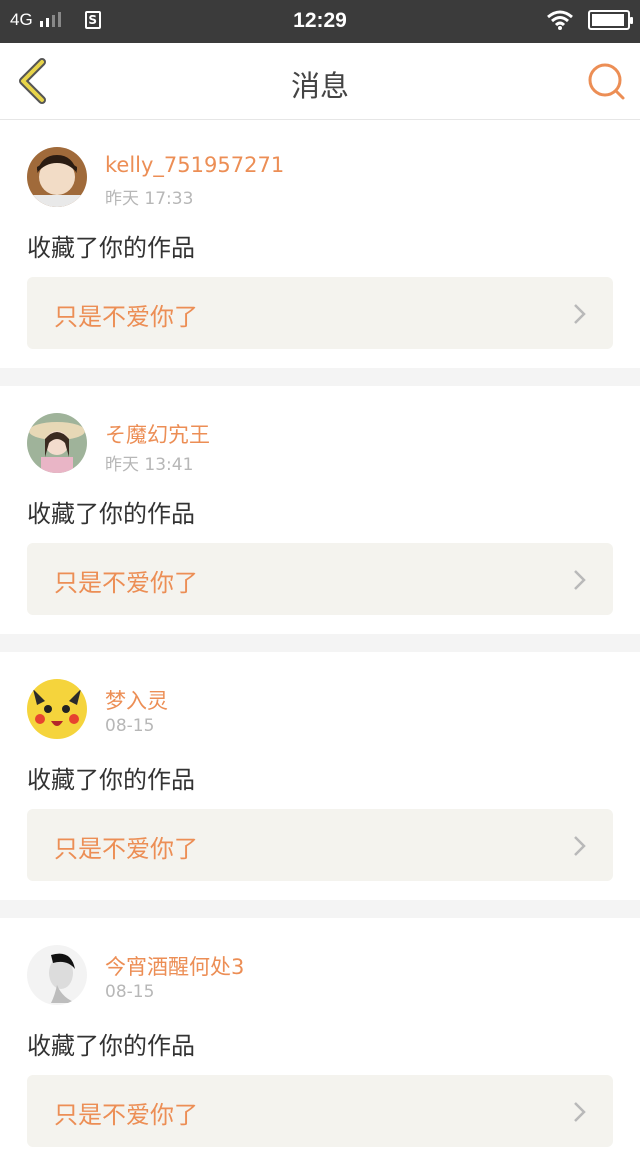 The width and height of the screenshot is (640, 1166). Describe the element at coordinates (319, 86) in the screenshot. I see `page-title: 消息` at that location.